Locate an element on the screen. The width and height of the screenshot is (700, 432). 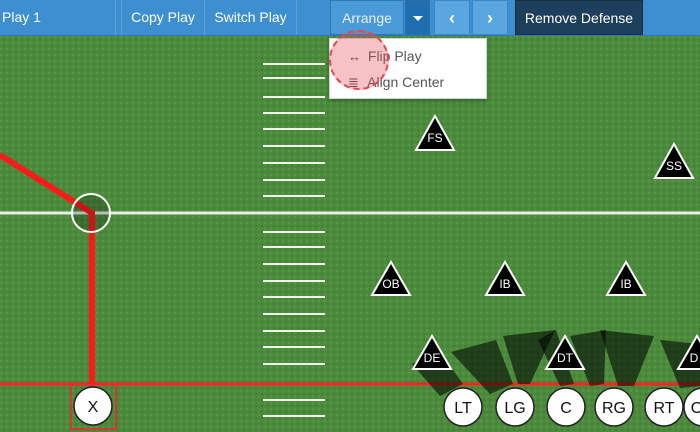
chevron-right-icon: › is located at coordinates (490, 18).